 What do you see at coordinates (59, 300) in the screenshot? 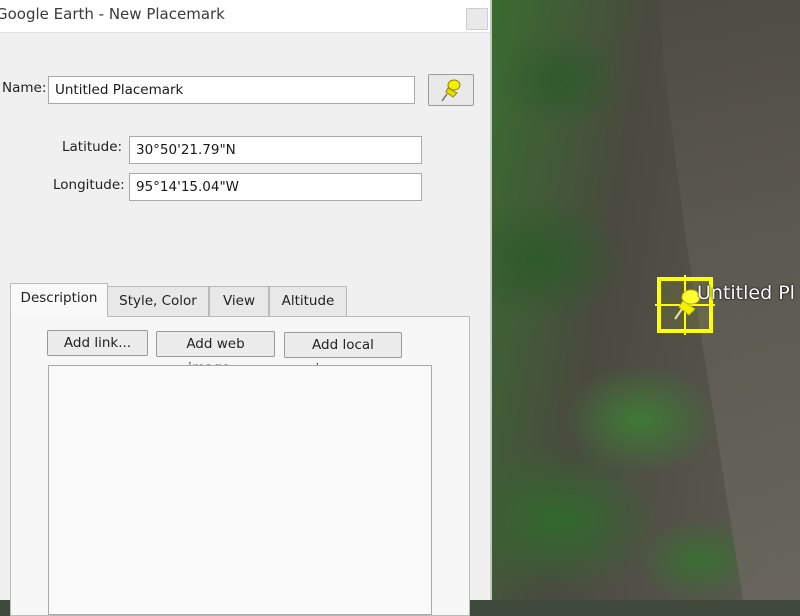
I see `tab-description: Description` at bounding box center [59, 300].